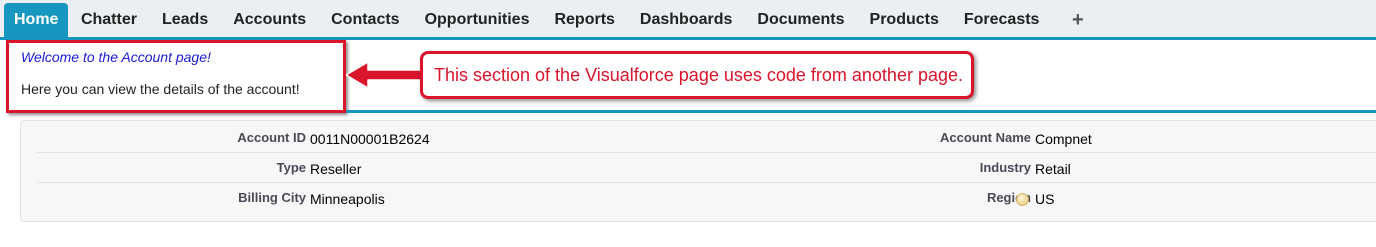 The image size is (1376, 247). Describe the element at coordinates (271, 137) in the screenshot. I see `account-id-label: Account ID` at that location.